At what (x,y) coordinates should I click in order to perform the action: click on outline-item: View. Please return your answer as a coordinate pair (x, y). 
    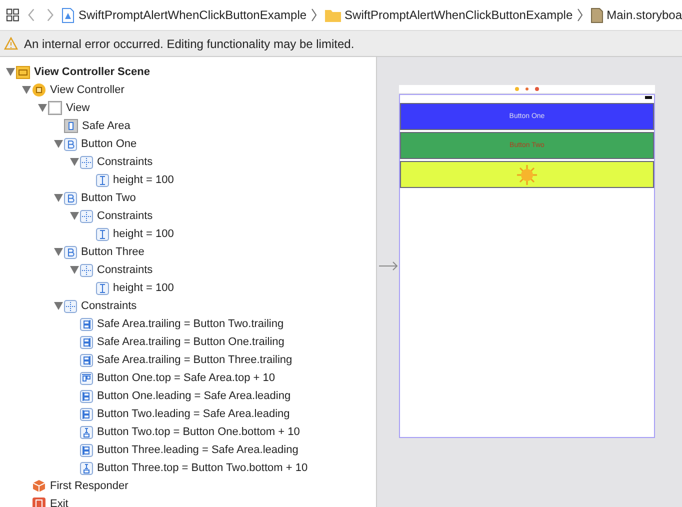
    Looking at the image, I should click on (78, 108).